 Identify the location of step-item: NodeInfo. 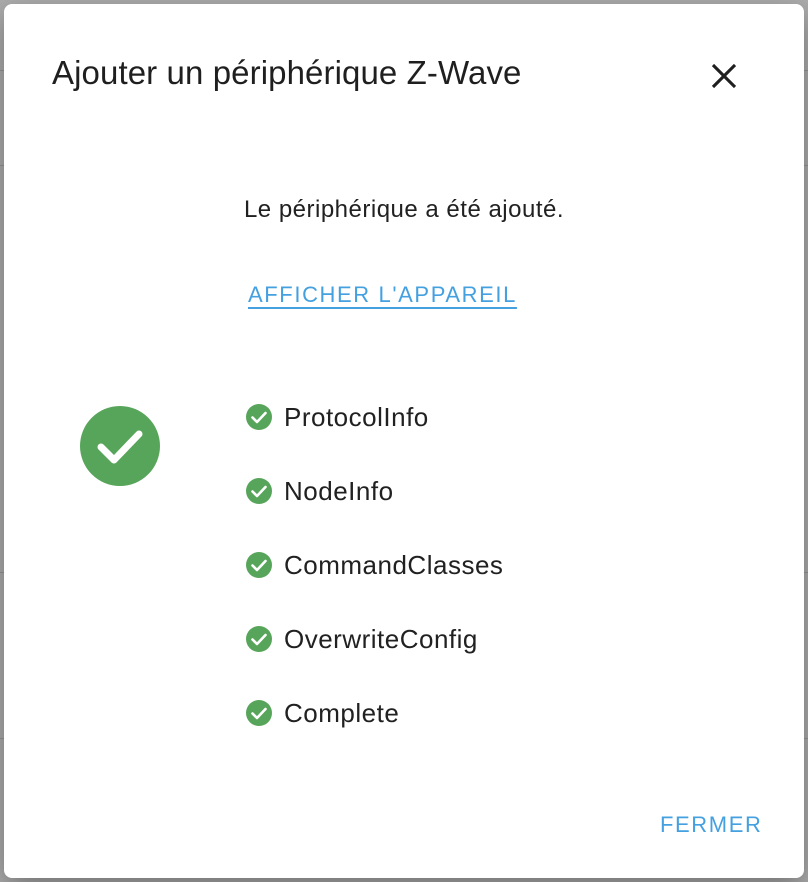
(374, 491).